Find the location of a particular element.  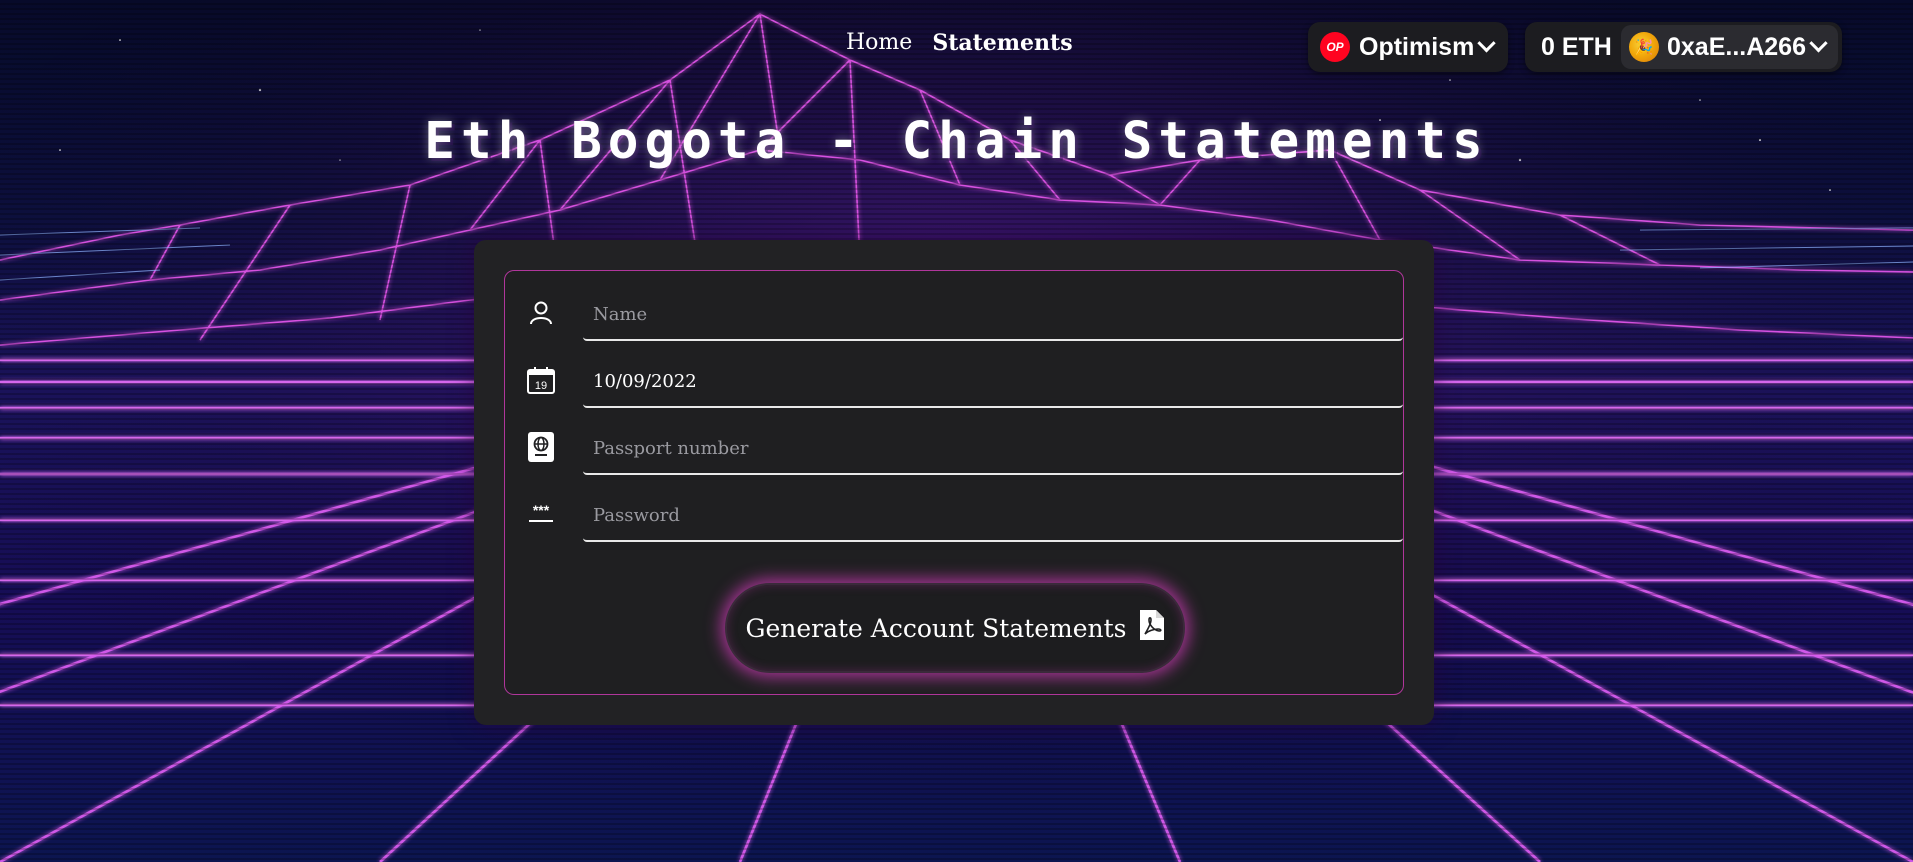

user-icon is located at coordinates (541, 313).